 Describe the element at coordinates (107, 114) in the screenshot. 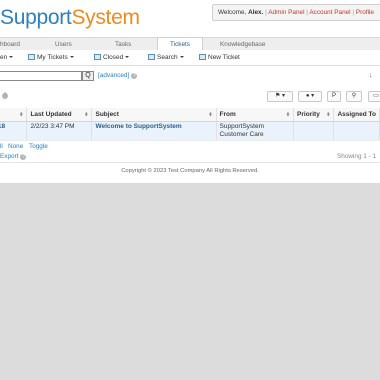

I see `col-label: Subject` at that location.